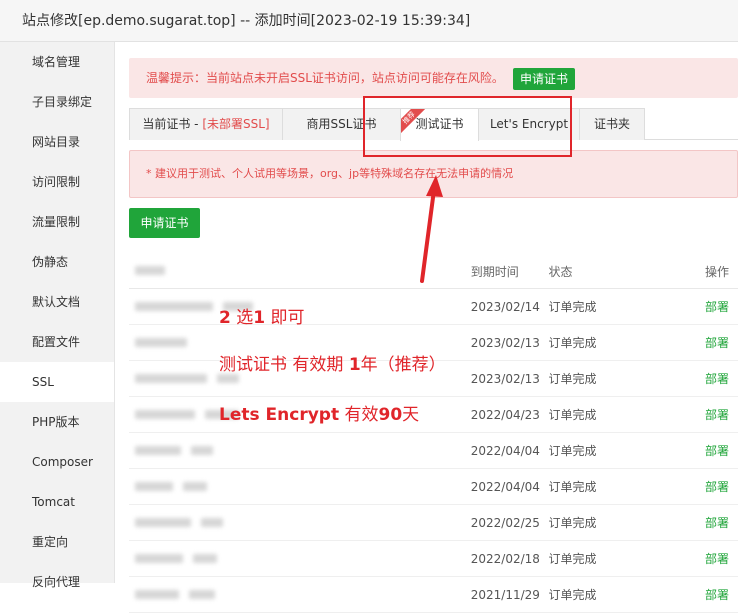  I want to click on table-row: 2022/02/25 订单完成 部署, so click(433, 522).